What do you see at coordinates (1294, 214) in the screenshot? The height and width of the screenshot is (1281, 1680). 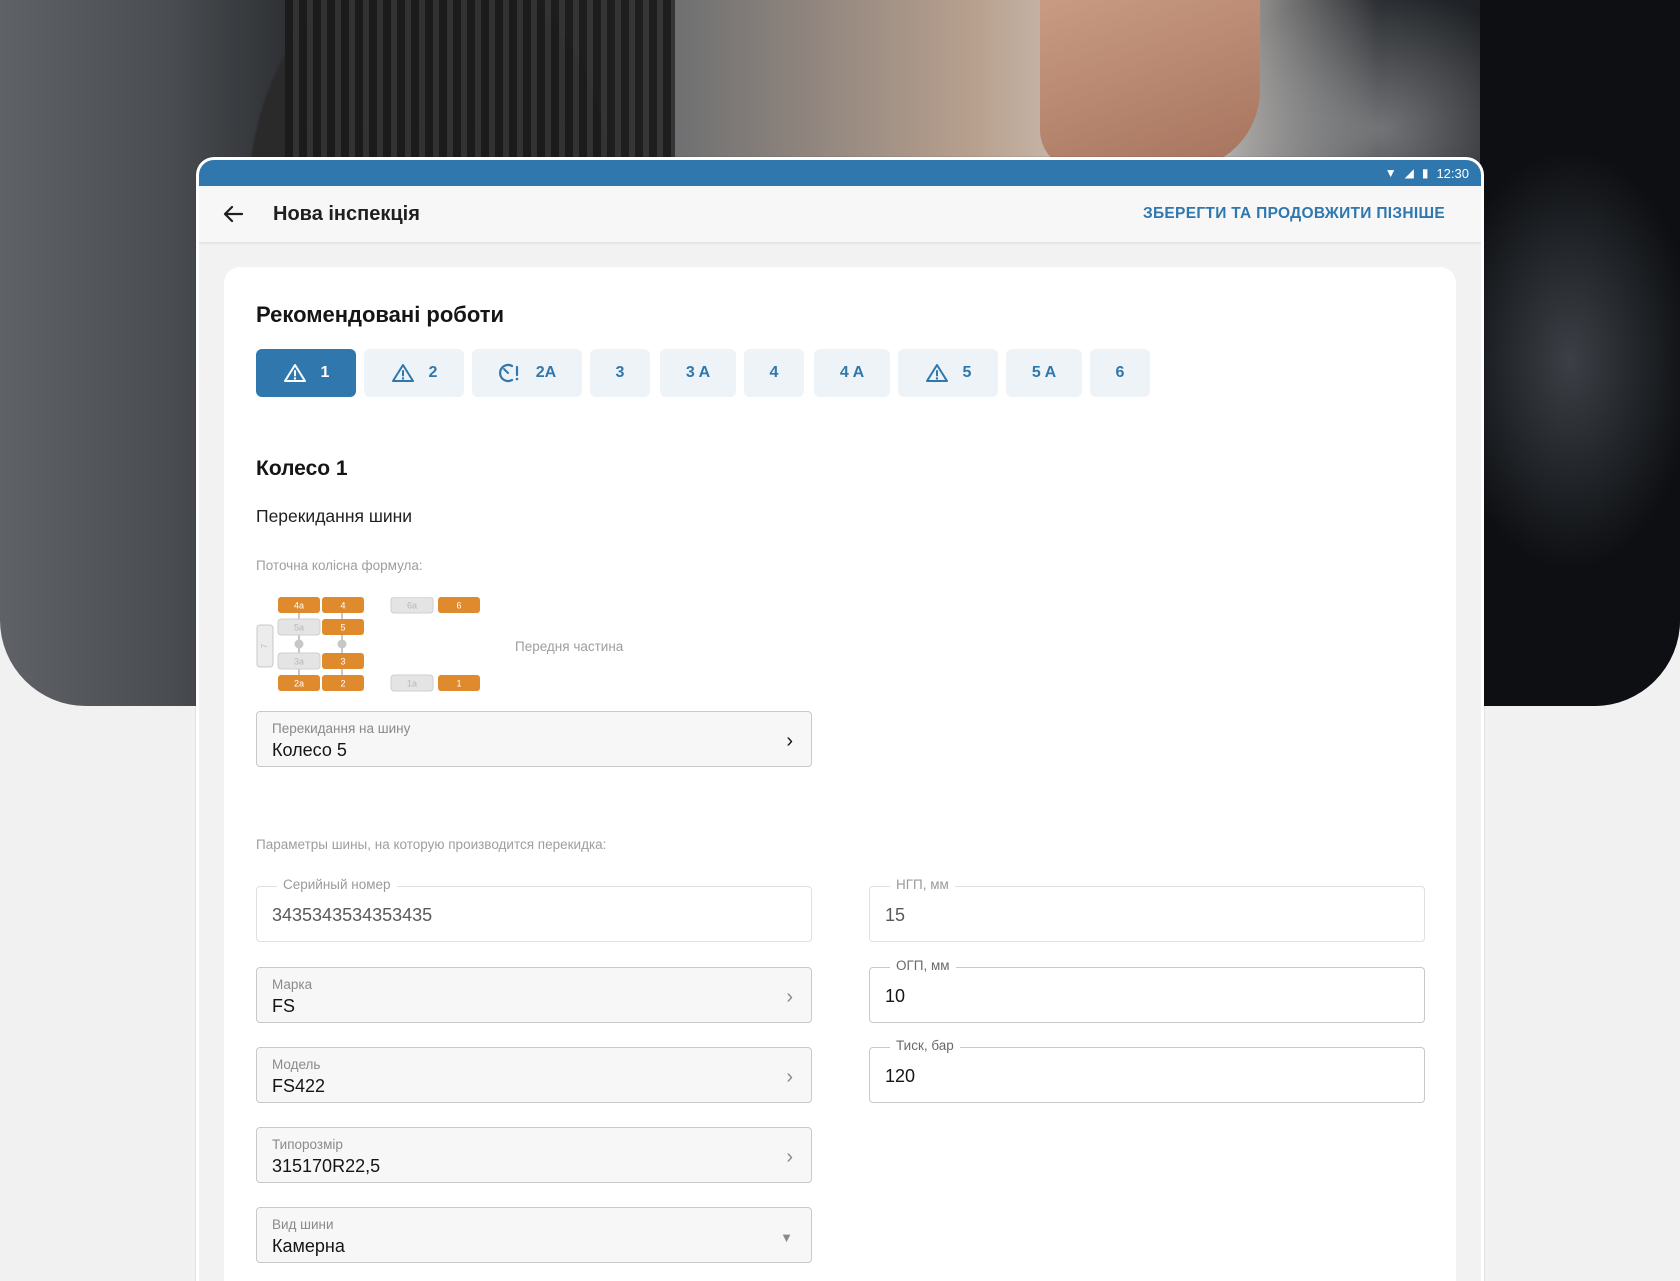 I see `save-later-button: ЗБЕРЕГТИ ТА ПРОДОВЖИТИ ПІЗНІШЕ` at bounding box center [1294, 214].